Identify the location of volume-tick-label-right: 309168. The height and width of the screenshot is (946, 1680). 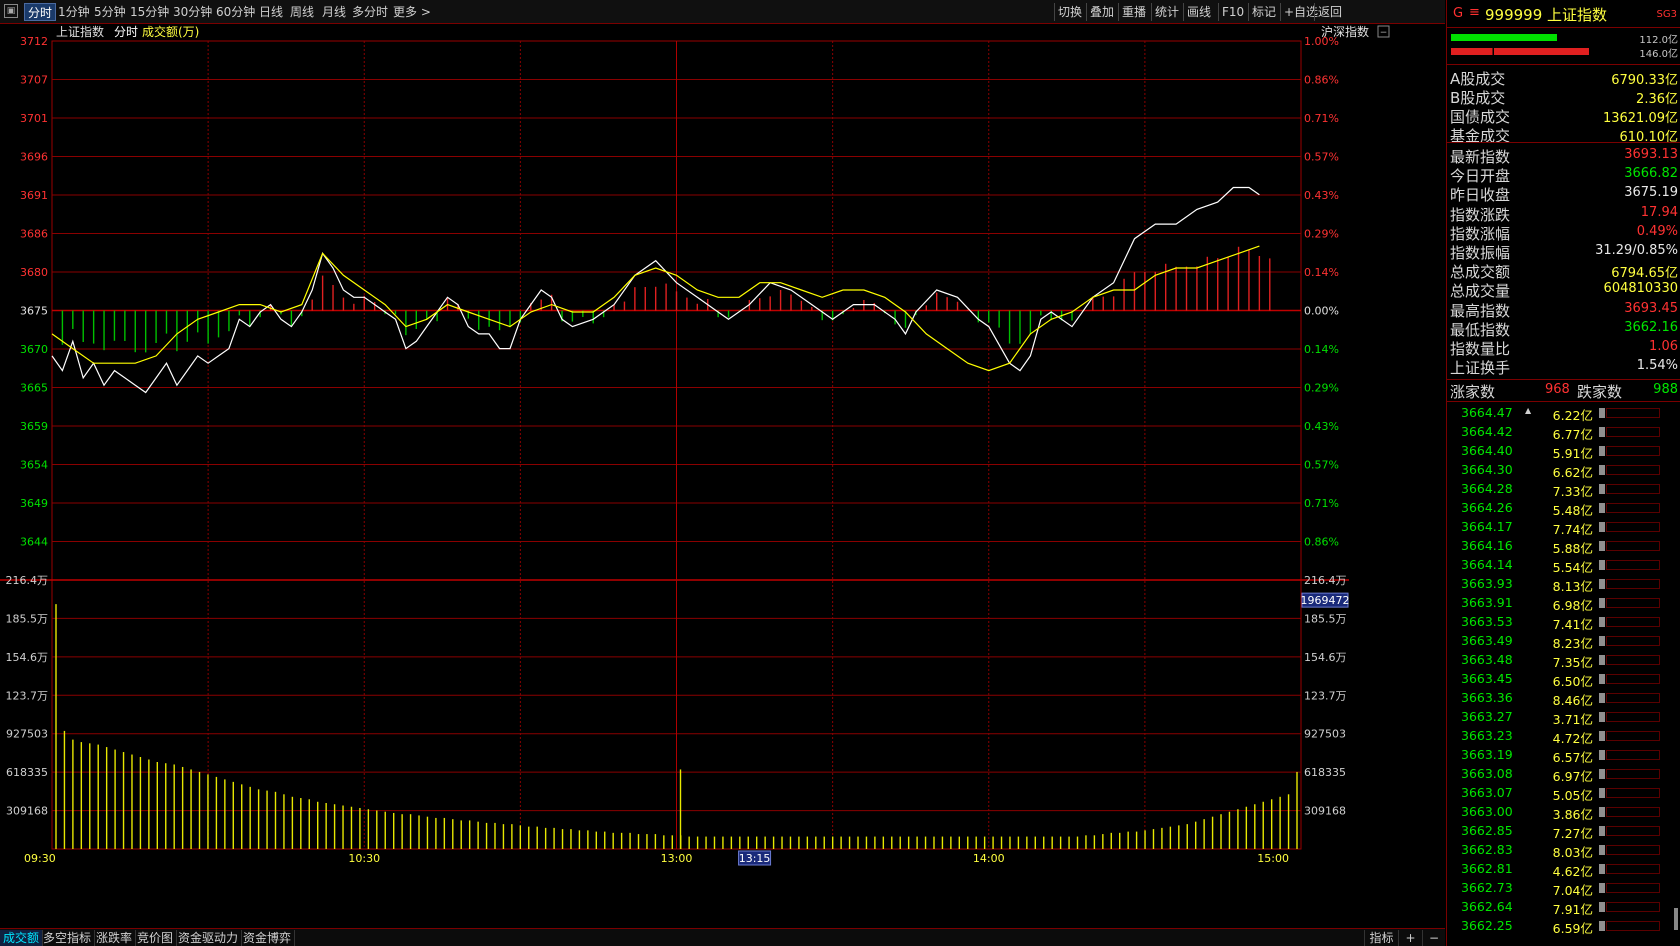
(1325, 811).